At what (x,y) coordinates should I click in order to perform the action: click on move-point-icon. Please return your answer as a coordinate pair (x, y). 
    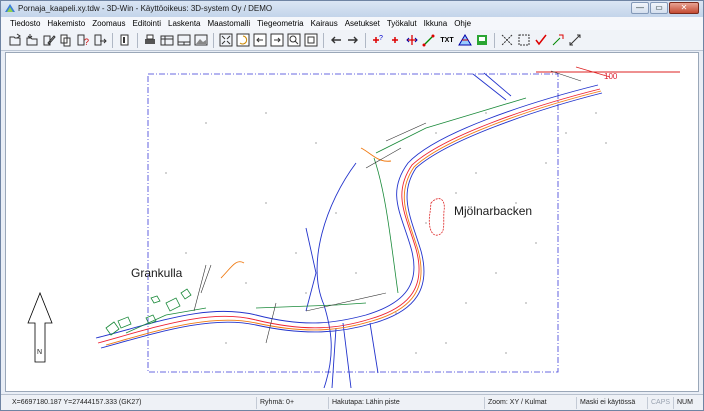
    Looking at the image, I should click on (412, 40).